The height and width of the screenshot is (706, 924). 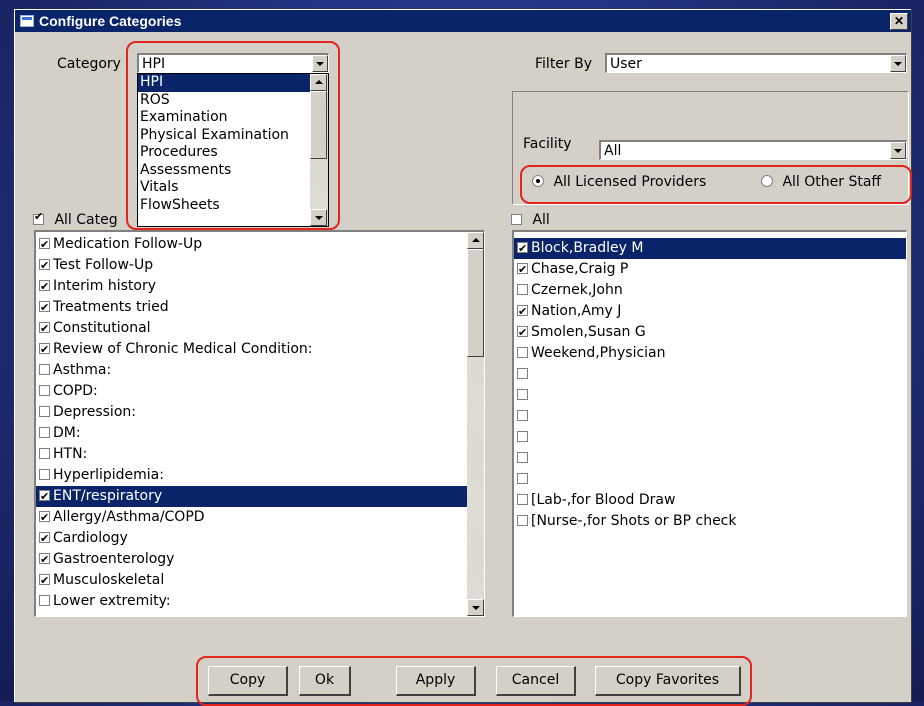 I want to click on copy-favorites-button: Copy Favorites, so click(x=668, y=681).